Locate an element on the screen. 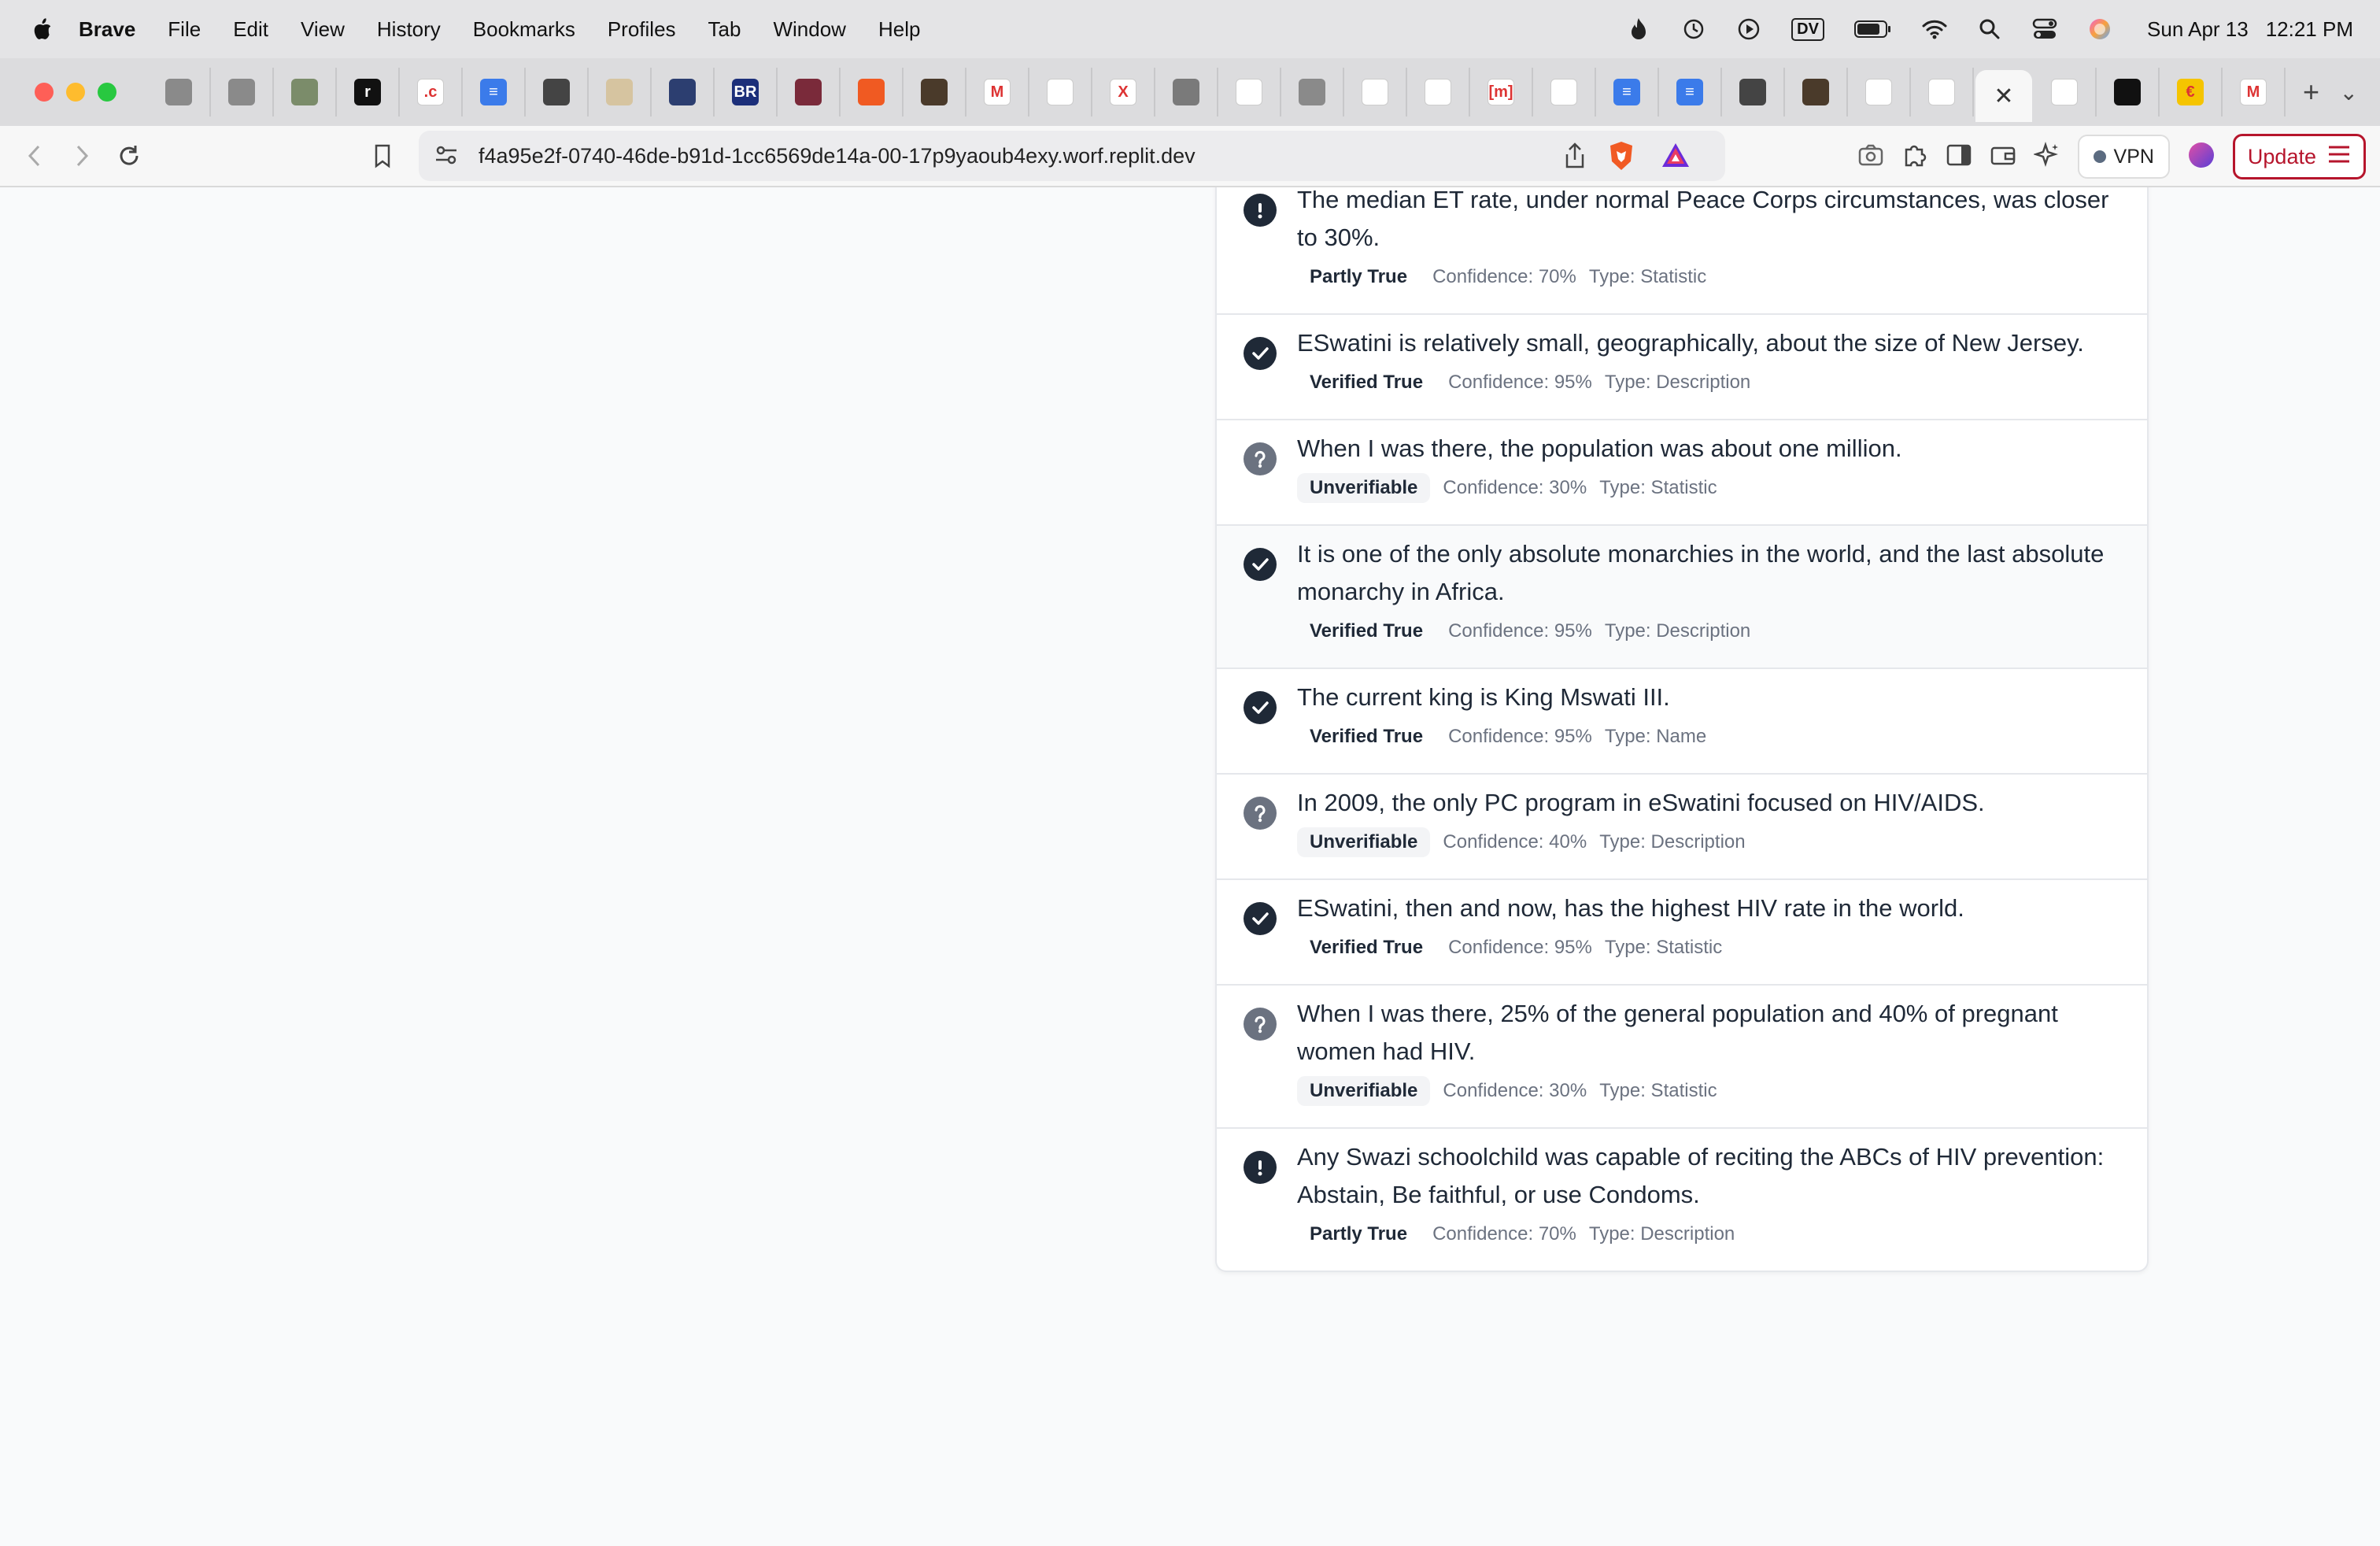  tab-6: ≡ is located at coordinates (494, 93).